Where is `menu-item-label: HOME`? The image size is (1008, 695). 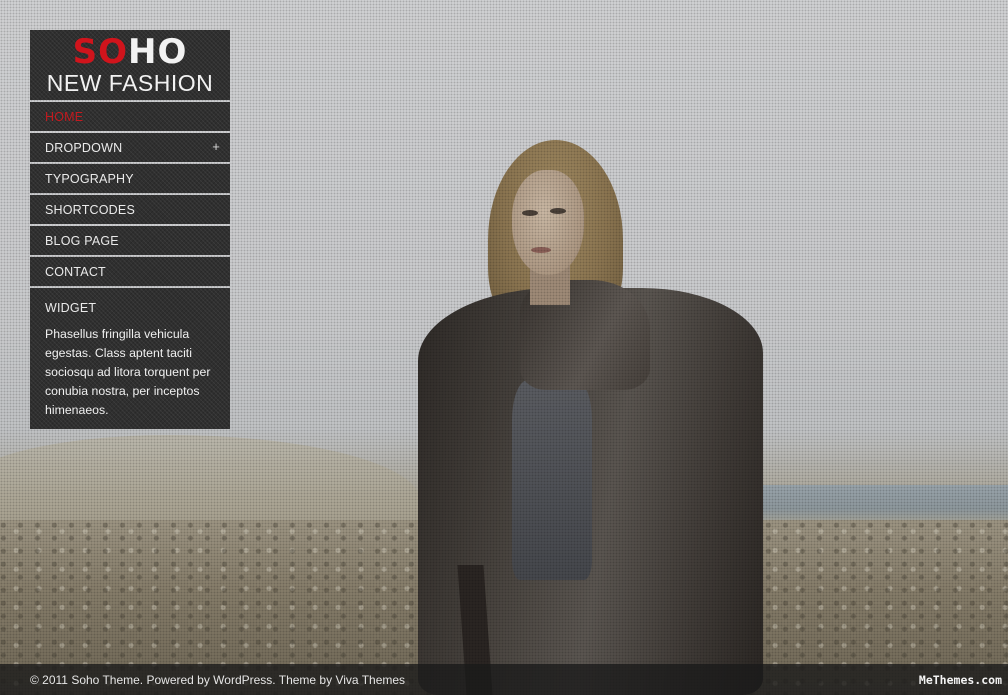 menu-item-label: HOME is located at coordinates (64, 116).